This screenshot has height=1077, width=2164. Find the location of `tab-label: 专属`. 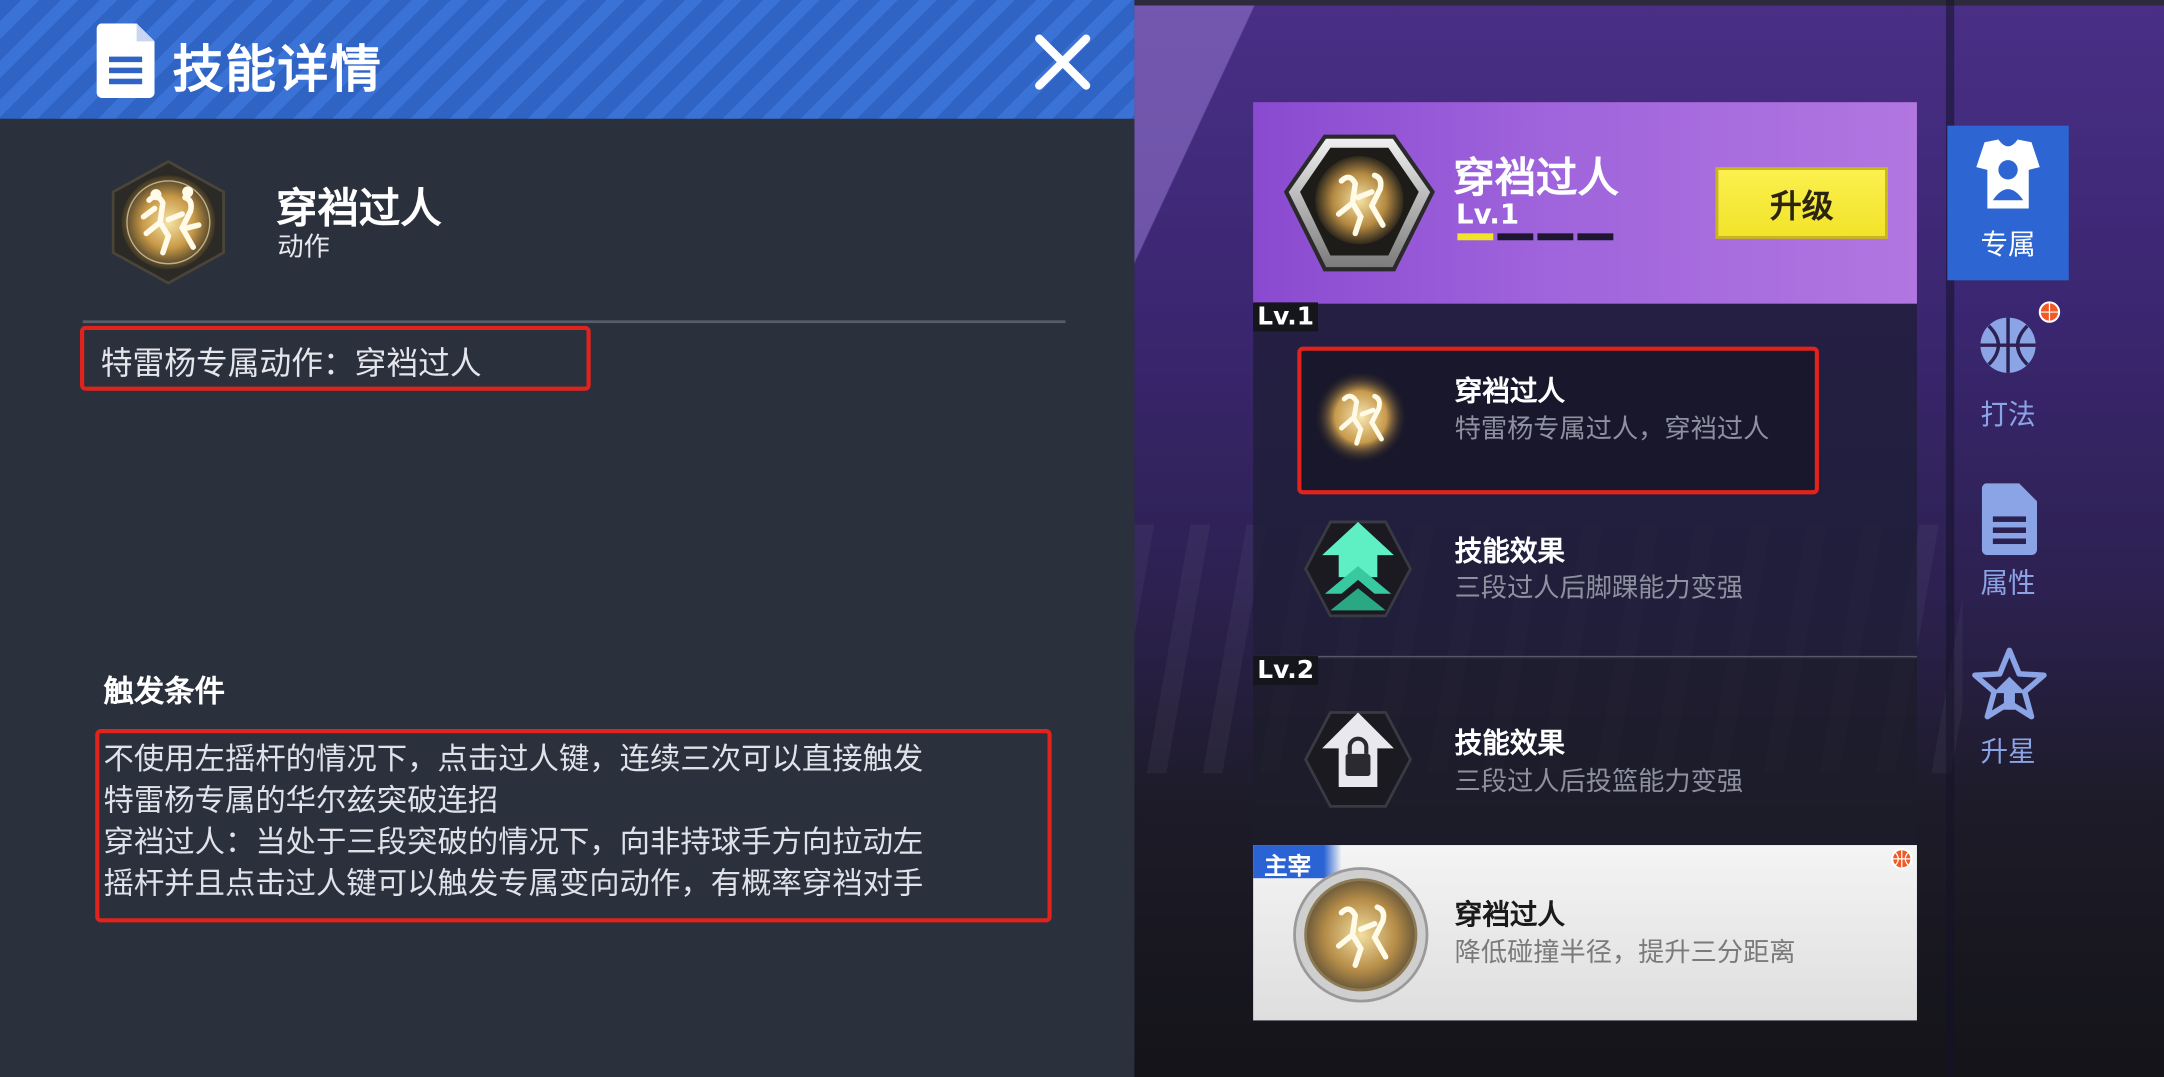

tab-label: 专属 is located at coordinates (2008, 244).